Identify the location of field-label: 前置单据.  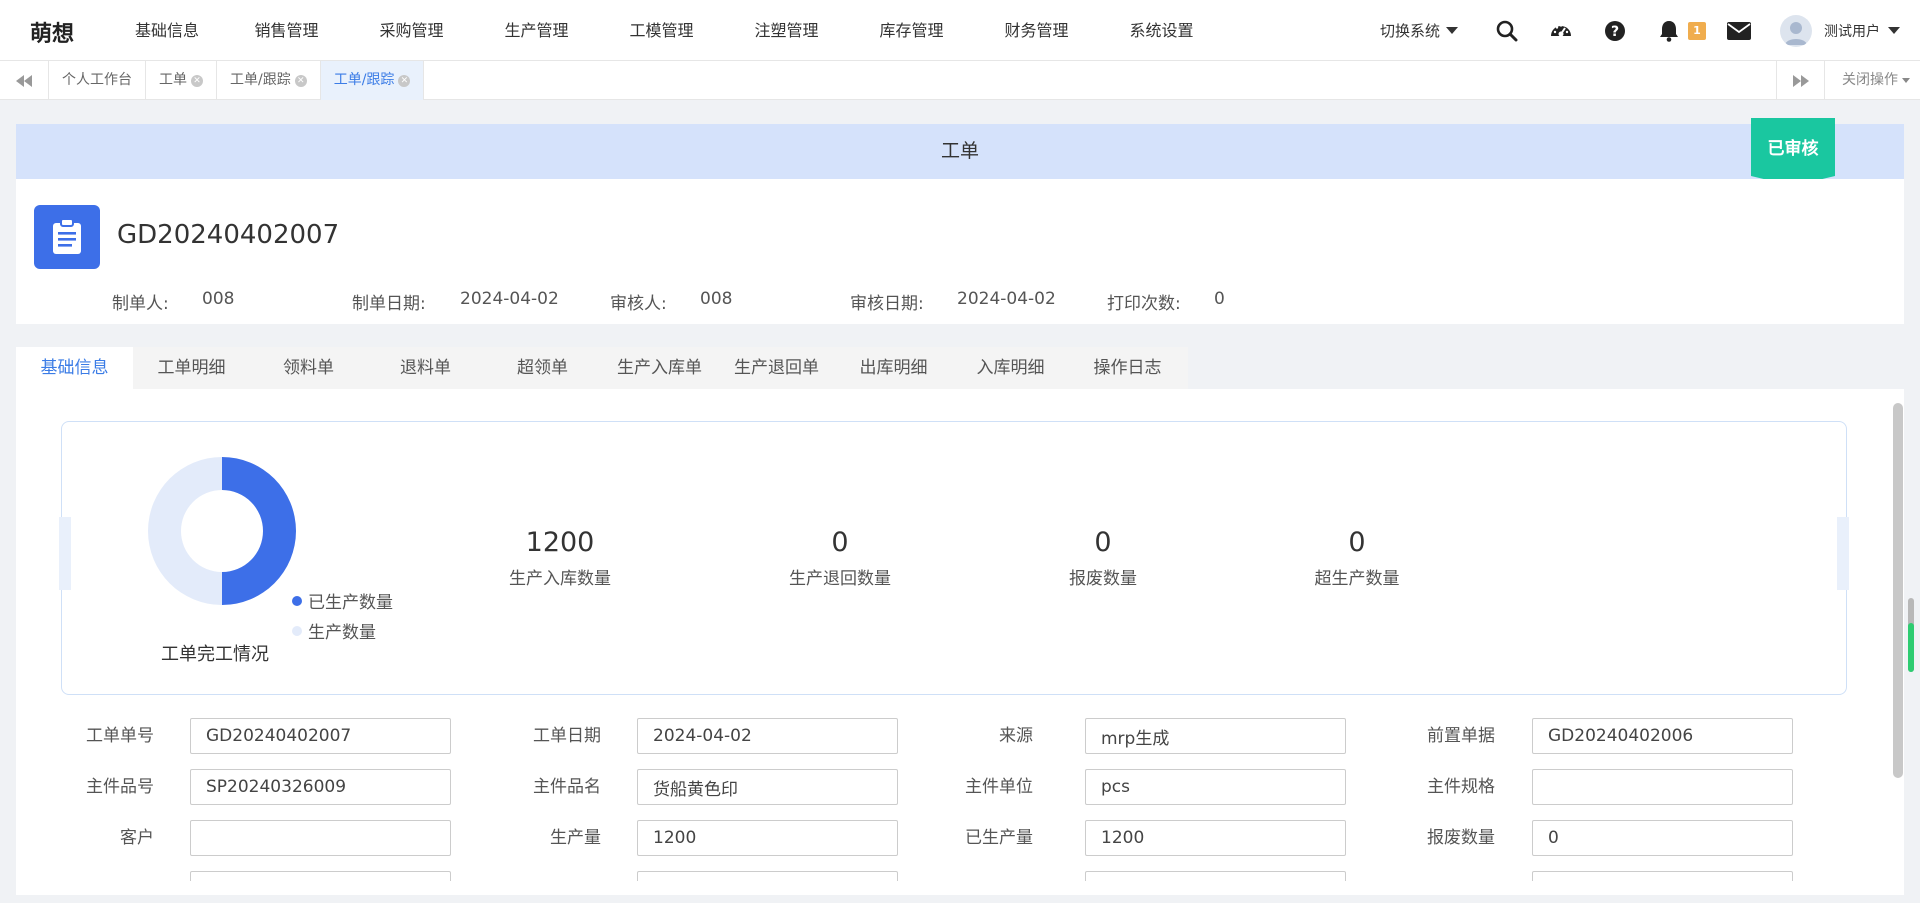
(1461, 736).